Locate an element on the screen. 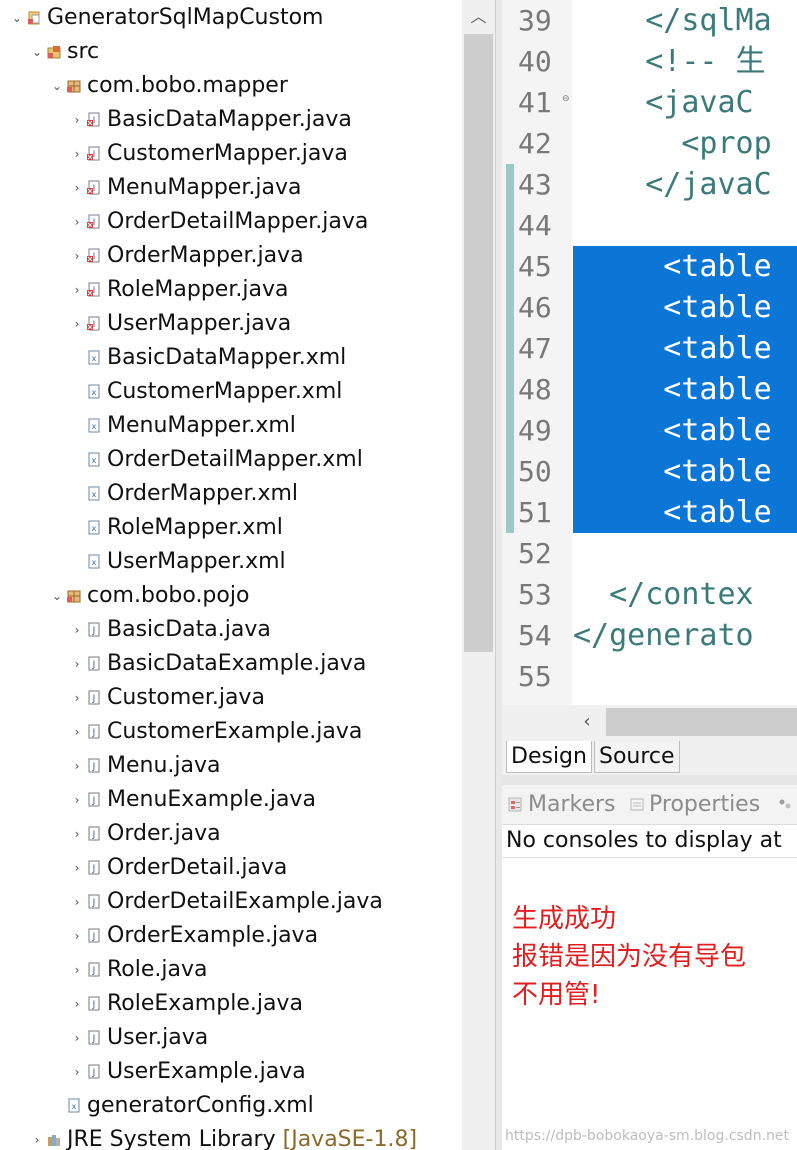  tree-item: x MenuMapper.xml is located at coordinates (231, 426).